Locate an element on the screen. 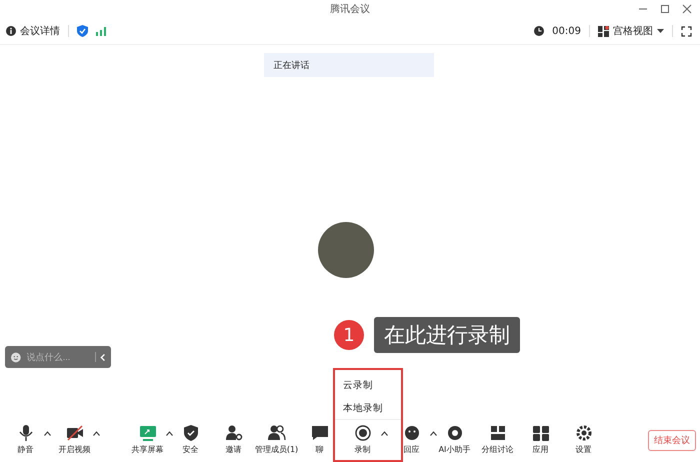 This screenshot has width=700, height=462. ai-toolbar-button: AI小助手 is located at coordinates (454, 440).